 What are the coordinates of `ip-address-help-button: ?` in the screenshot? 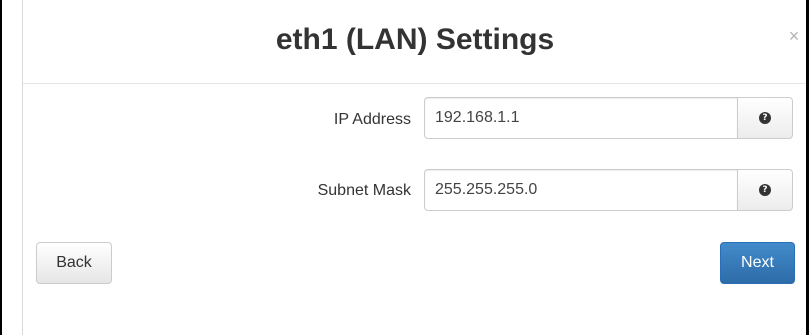 It's located at (765, 118).